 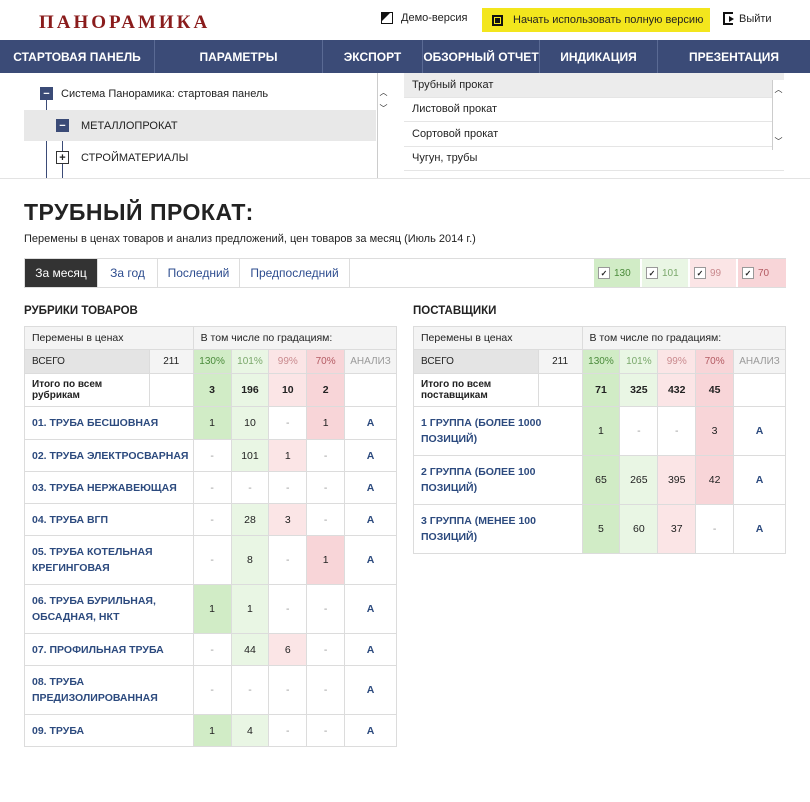 I want to click on full-version-button: Начать использовать полную версию, so click(x=596, y=20).